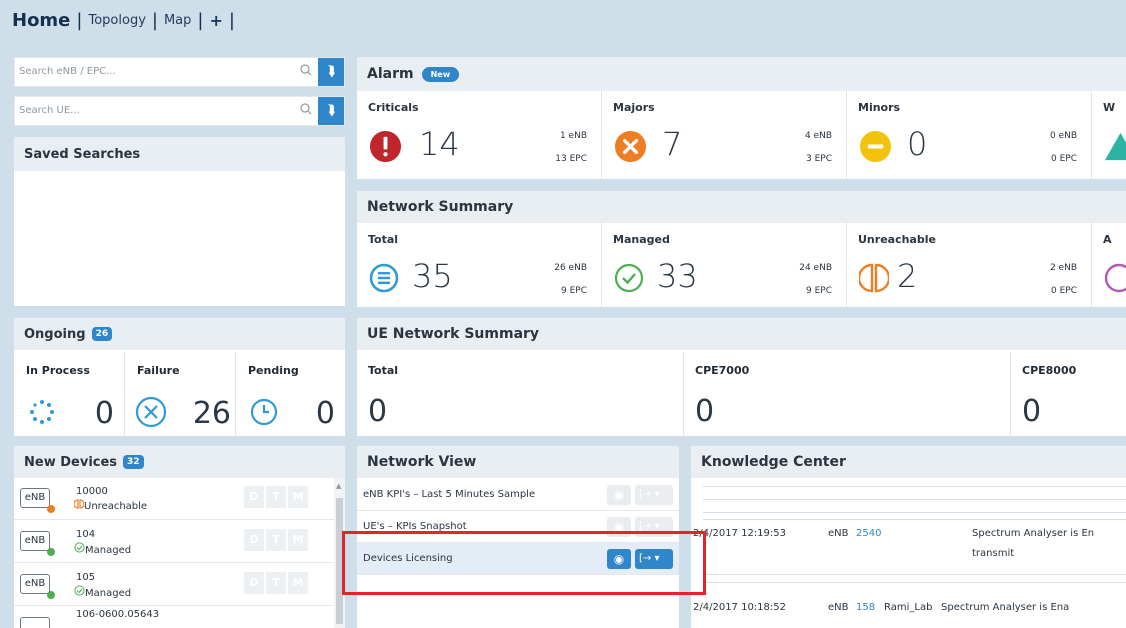  I want to click on eye-icon: ◉, so click(619, 495).